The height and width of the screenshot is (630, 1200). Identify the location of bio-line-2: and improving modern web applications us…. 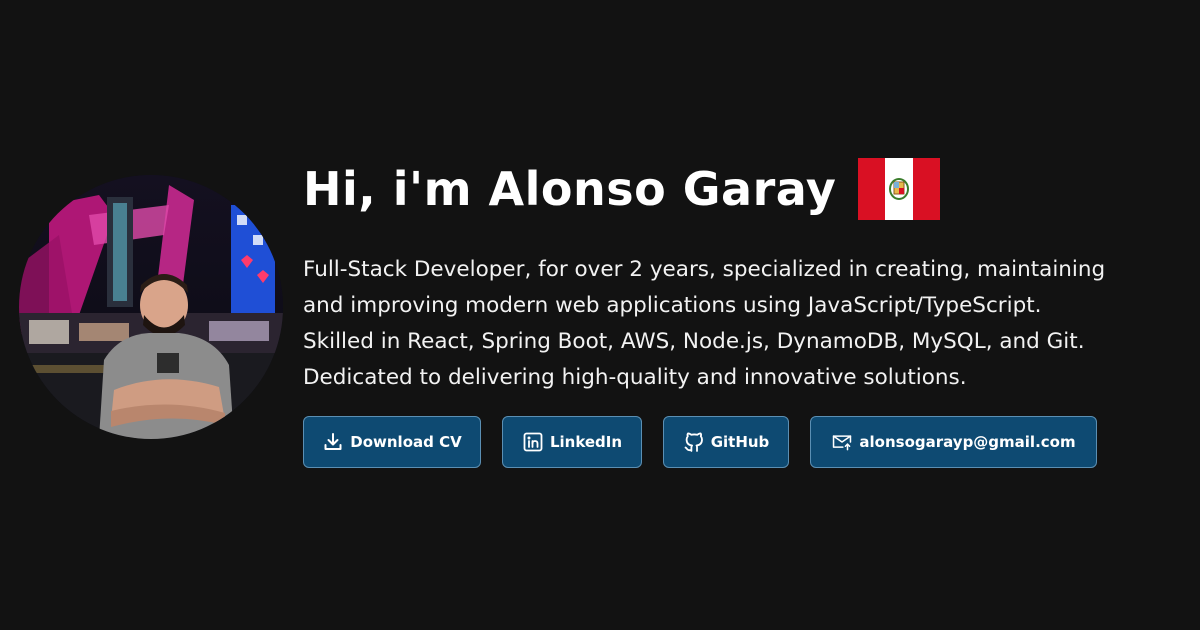
(672, 305).